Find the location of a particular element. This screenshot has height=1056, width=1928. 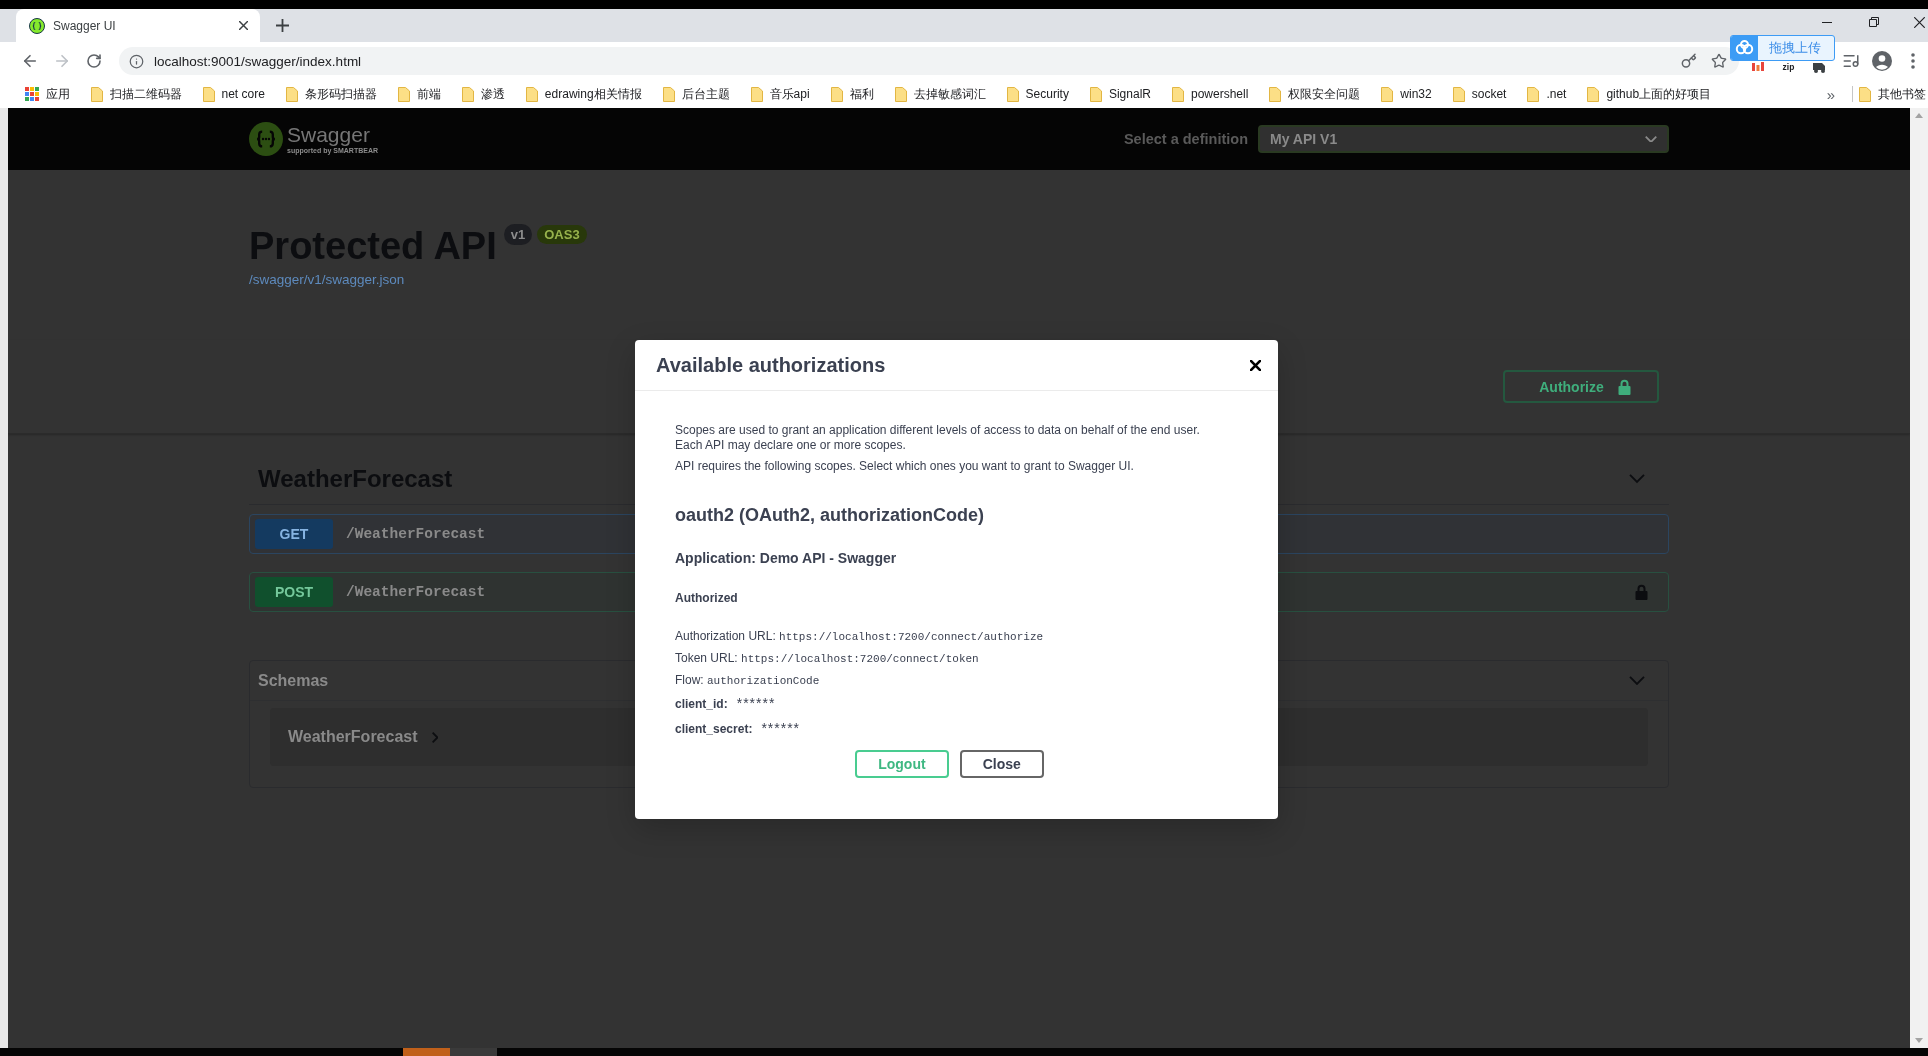

dialog-description: Scopes are used to grant an application different levels of access to data on behalf of the end user. Each API may declare one or more scopes. is located at coordinates (938, 438).